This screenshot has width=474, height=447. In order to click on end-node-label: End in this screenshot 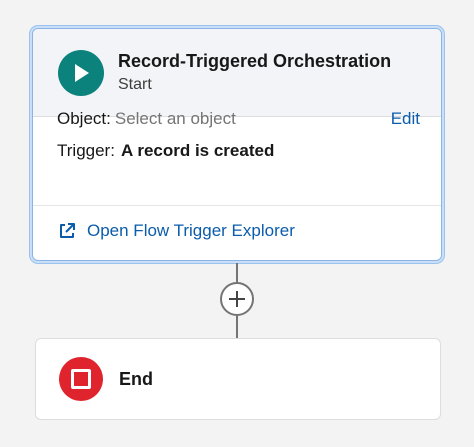, I will do `click(136, 378)`.